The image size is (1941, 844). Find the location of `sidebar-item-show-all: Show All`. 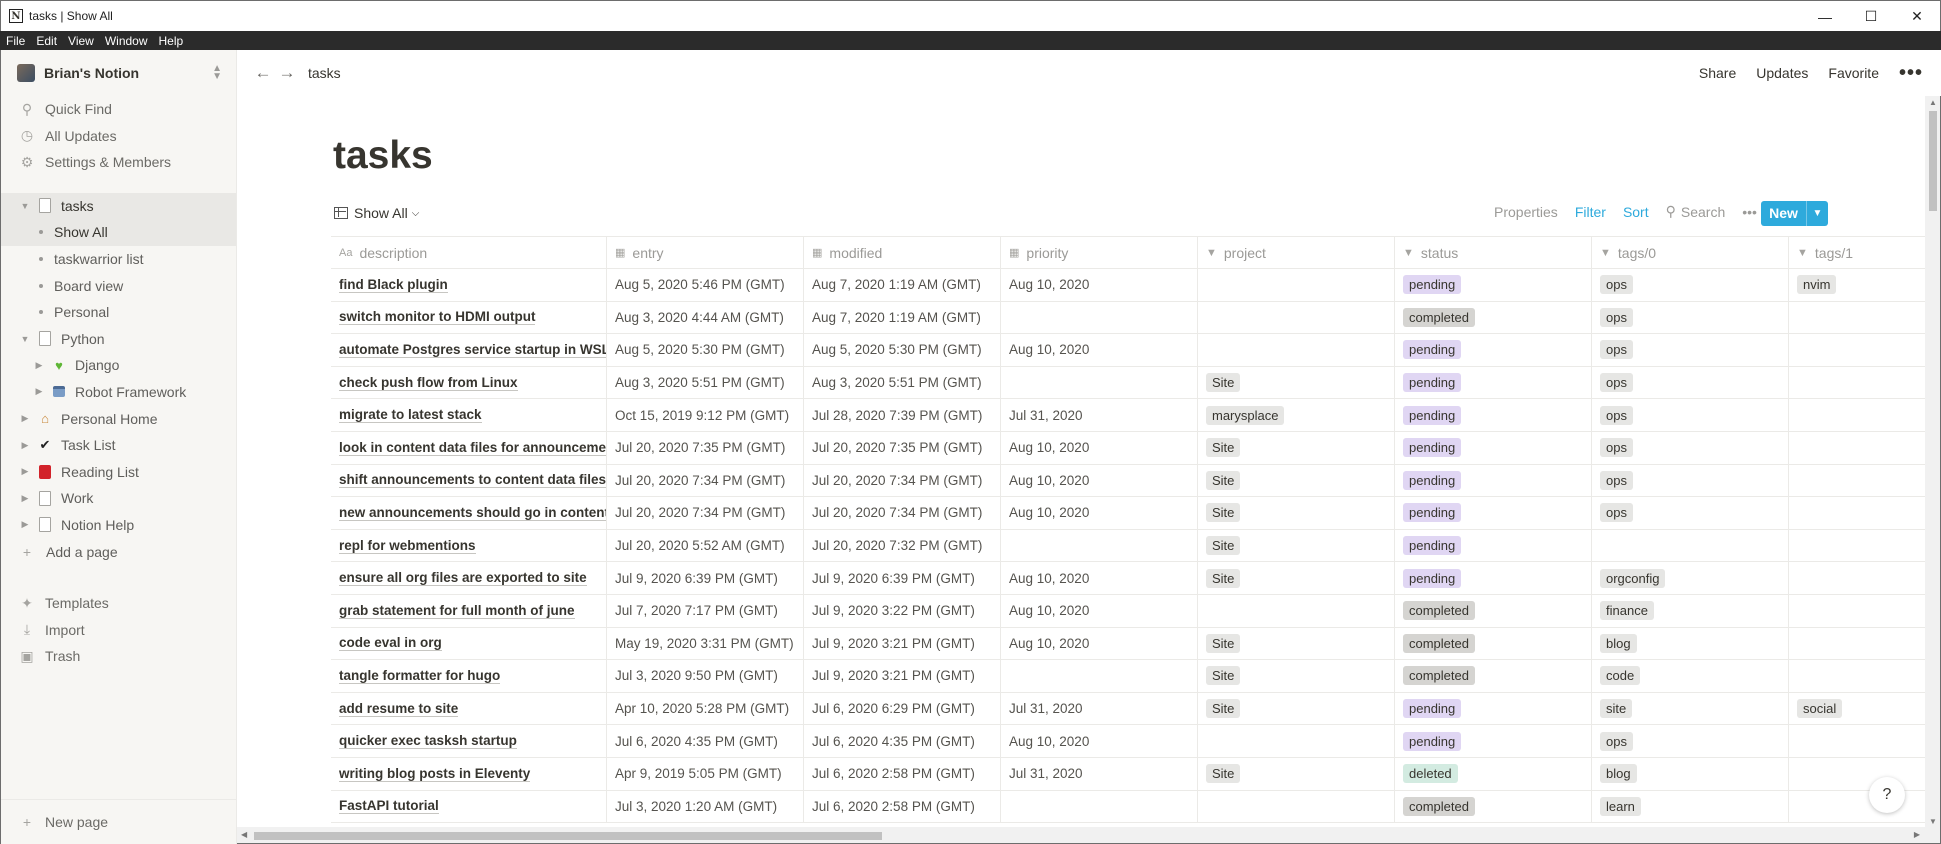

sidebar-item-show-all: Show All is located at coordinates (118, 232).